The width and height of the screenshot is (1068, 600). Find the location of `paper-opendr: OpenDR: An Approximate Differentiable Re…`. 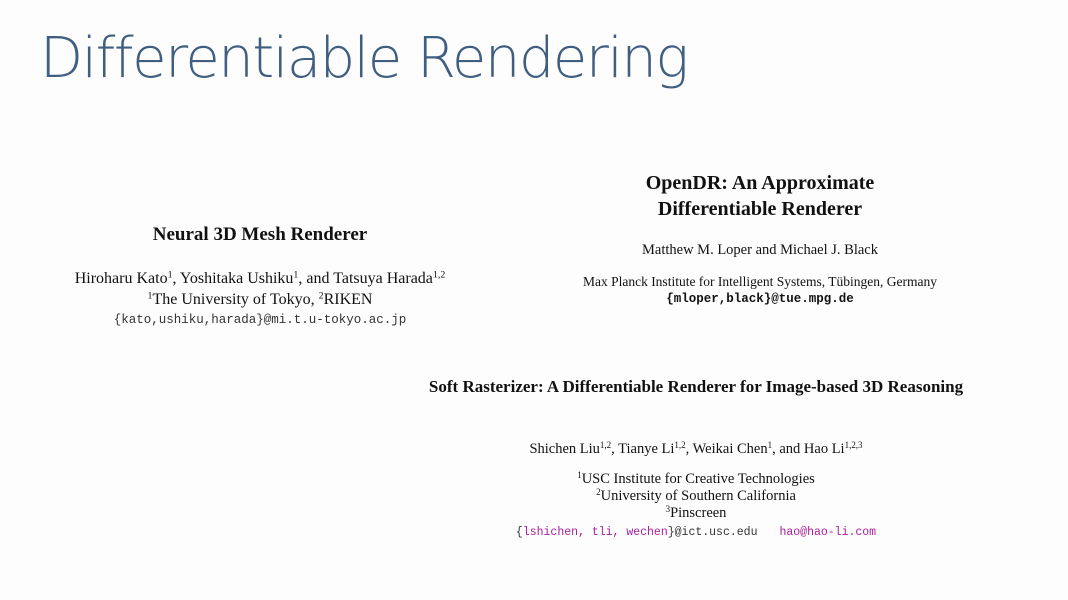

paper-opendr: OpenDR: An Approximate Differentiable Re… is located at coordinates (760, 238).